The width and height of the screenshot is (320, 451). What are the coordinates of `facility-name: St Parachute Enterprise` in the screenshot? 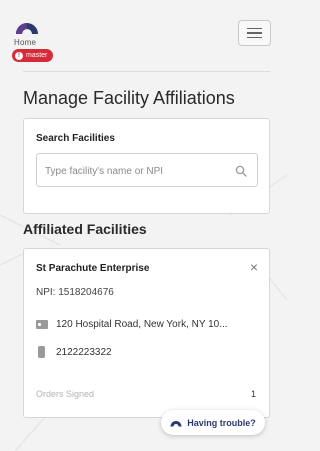 It's located at (93, 268).